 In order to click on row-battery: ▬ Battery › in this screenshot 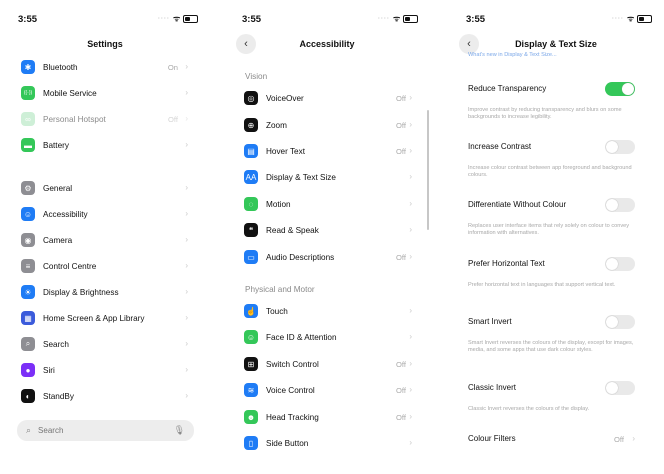, I will do `click(105, 145)`.